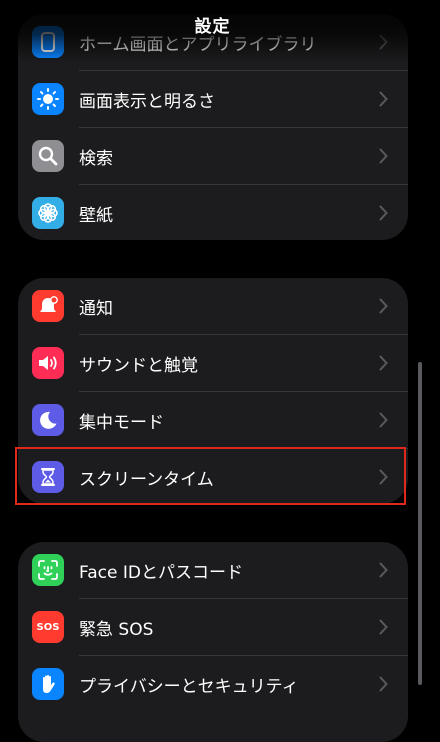 The height and width of the screenshot is (742, 440). Describe the element at coordinates (147, 102) in the screenshot. I see `settings-row-label: 画面表示と明るさ` at that location.